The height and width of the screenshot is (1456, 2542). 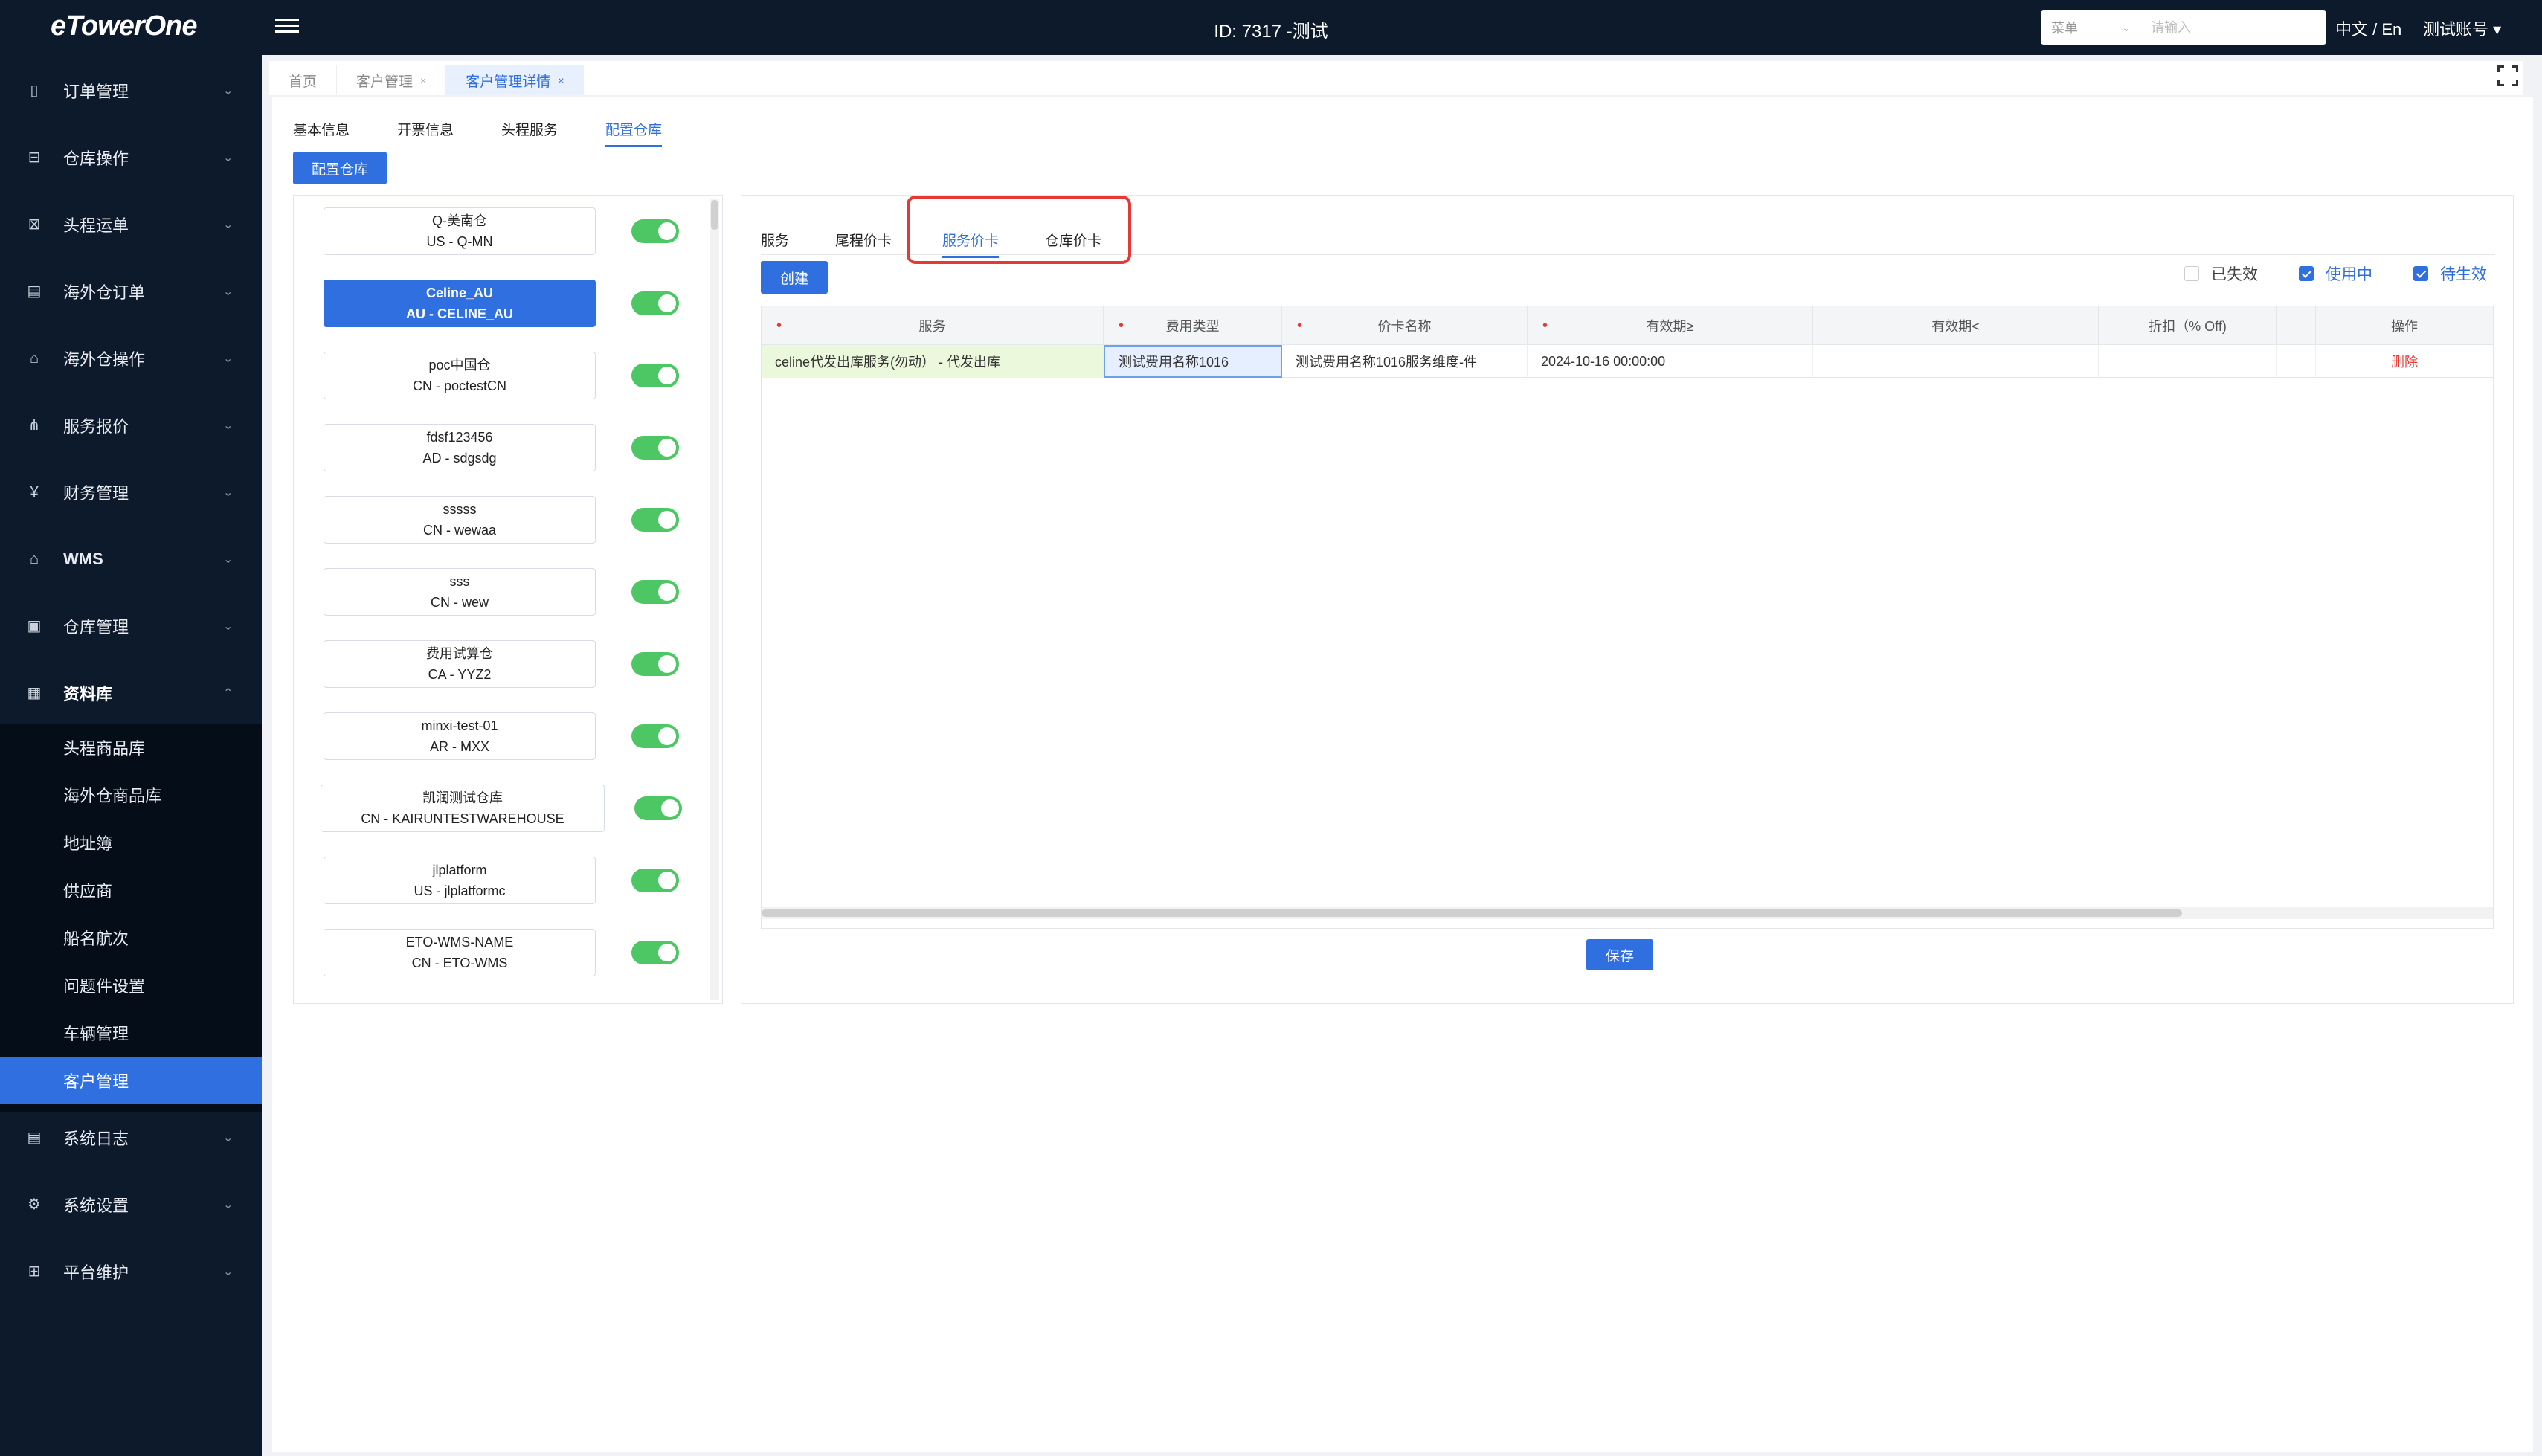 I want to click on tab-customer-mgmt: 客户管理 ×, so click(x=392, y=80).